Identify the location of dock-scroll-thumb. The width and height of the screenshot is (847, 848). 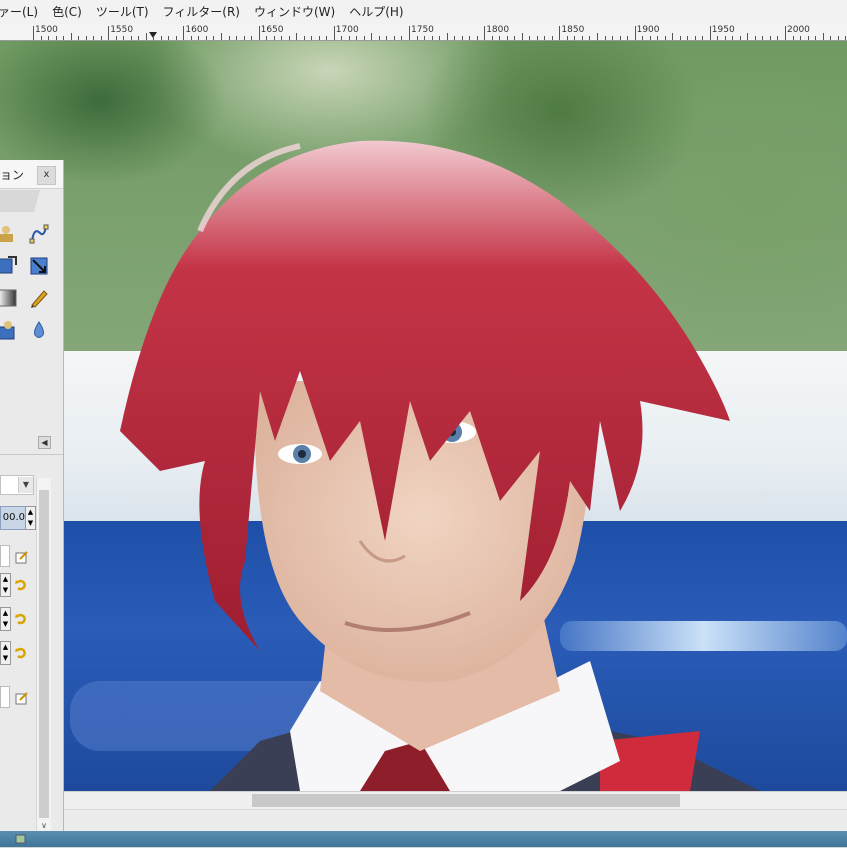
(44, 654).